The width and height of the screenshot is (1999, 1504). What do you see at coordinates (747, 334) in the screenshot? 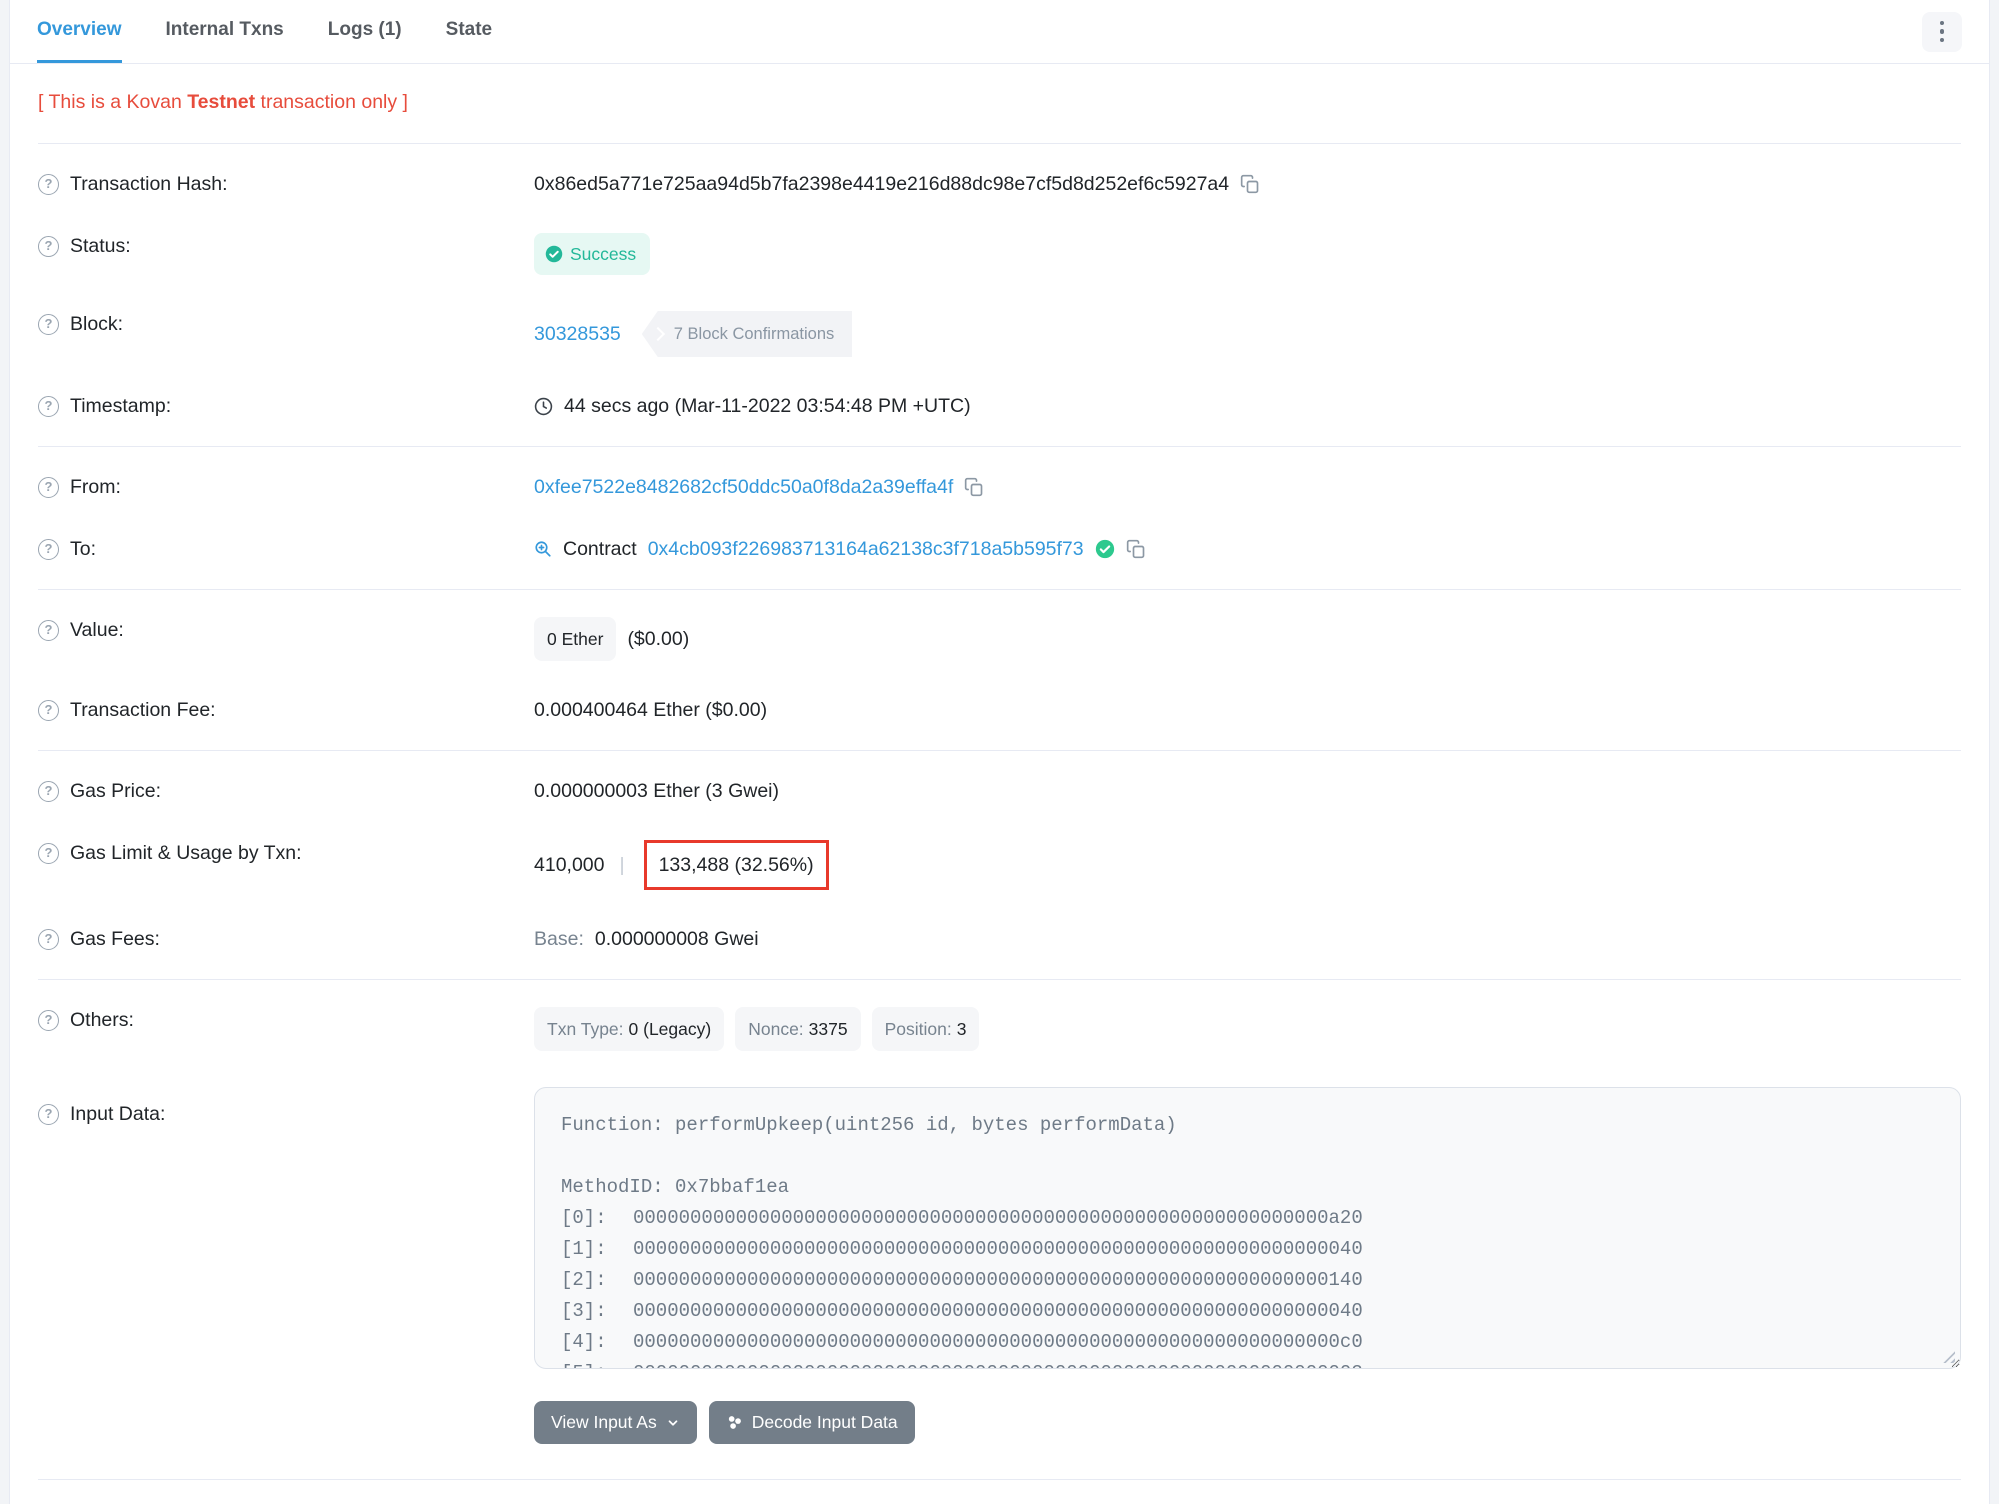
I see `block-confirmations-badge: 7 Block Confirmations` at bounding box center [747, 334].